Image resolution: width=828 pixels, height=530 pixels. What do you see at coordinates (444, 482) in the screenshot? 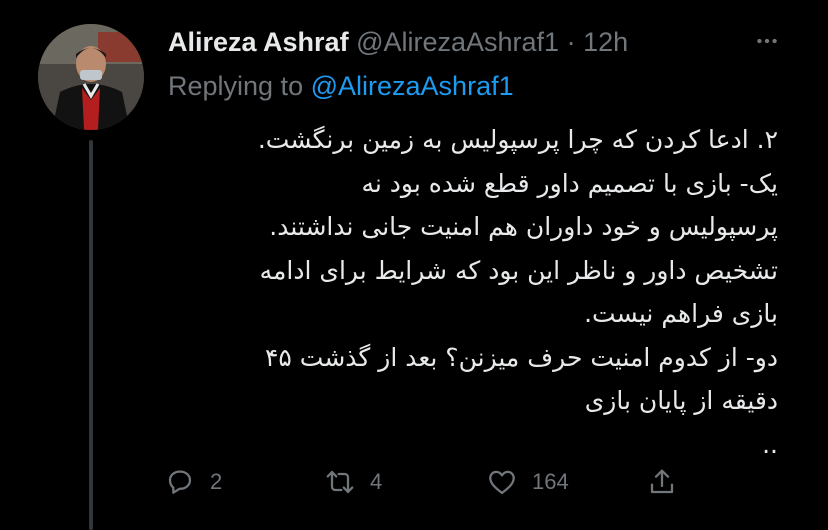
I see `tweet-actions: 2 4 164` at bounding box center [444, 482].